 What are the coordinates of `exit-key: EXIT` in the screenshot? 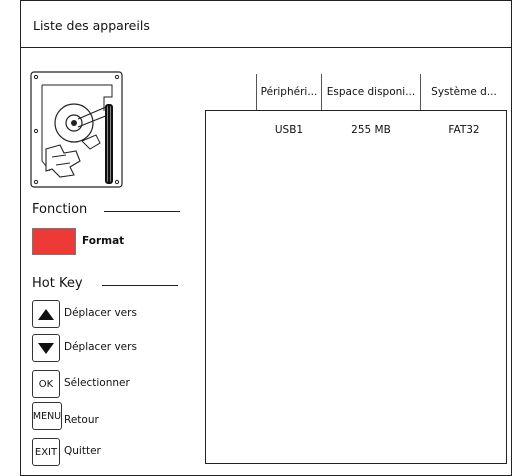 It's located at (46, 452).